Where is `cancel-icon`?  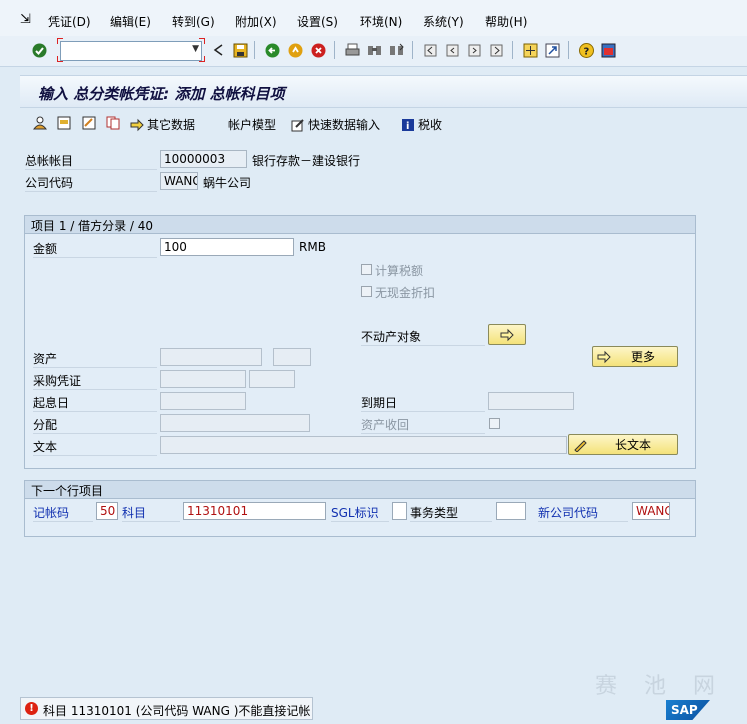
cancel-icon is located at coordinates (318, 50).